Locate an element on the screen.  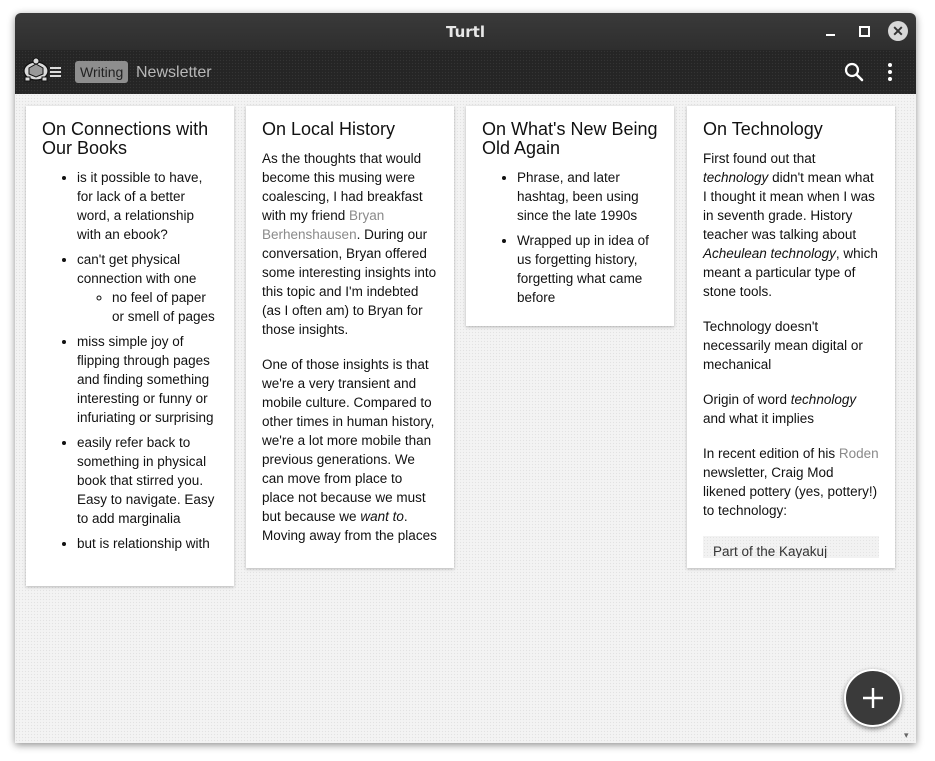
text: In recent edition of his is located at coordinates (771, 453).